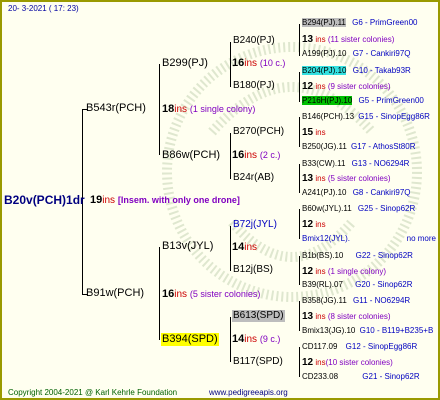  I want to click on g8-inseminations: 12 ins(10 sister colonies), so click(347, 362).